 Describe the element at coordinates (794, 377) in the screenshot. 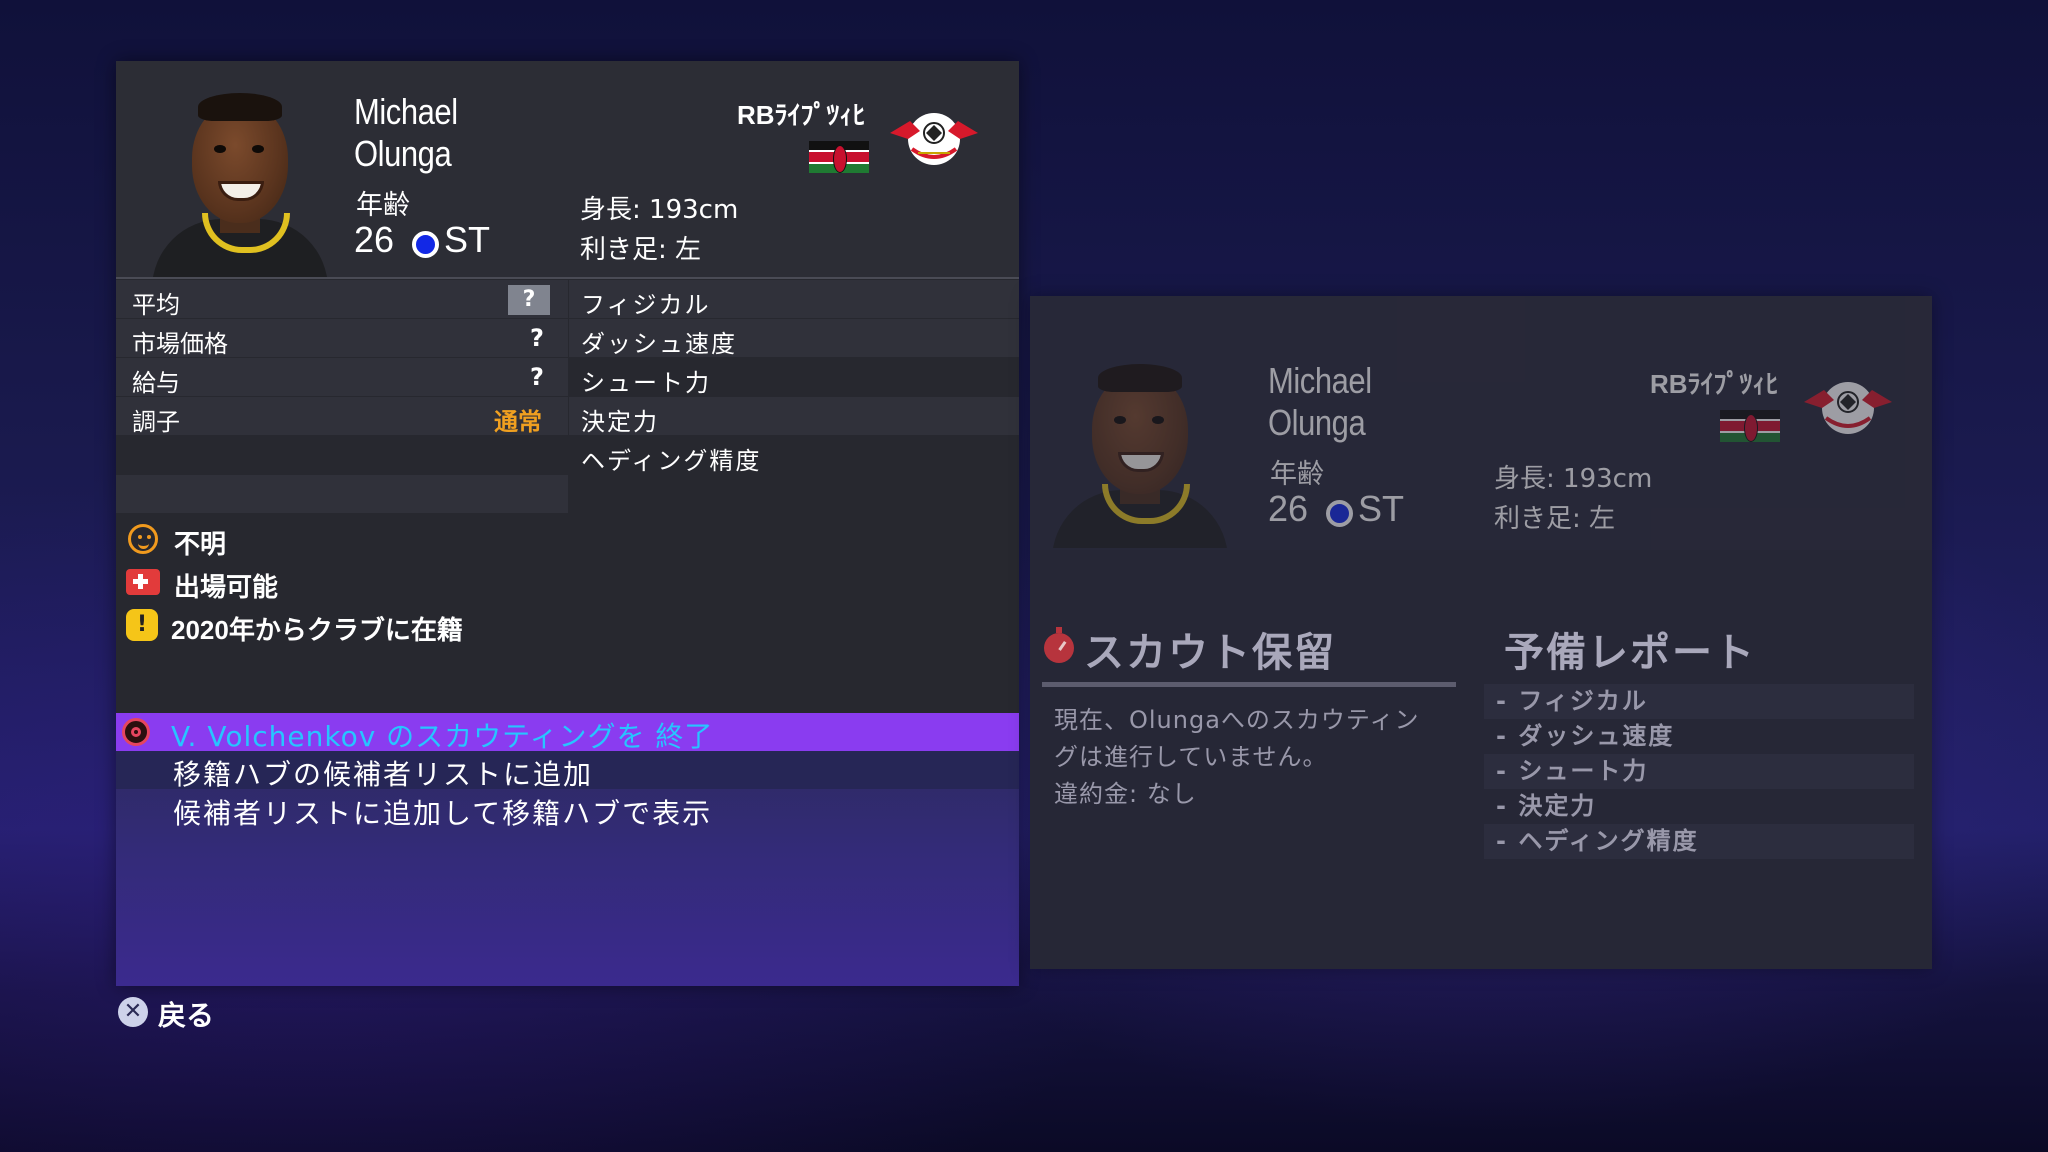

I see `attr-row: シュート力` at that location.